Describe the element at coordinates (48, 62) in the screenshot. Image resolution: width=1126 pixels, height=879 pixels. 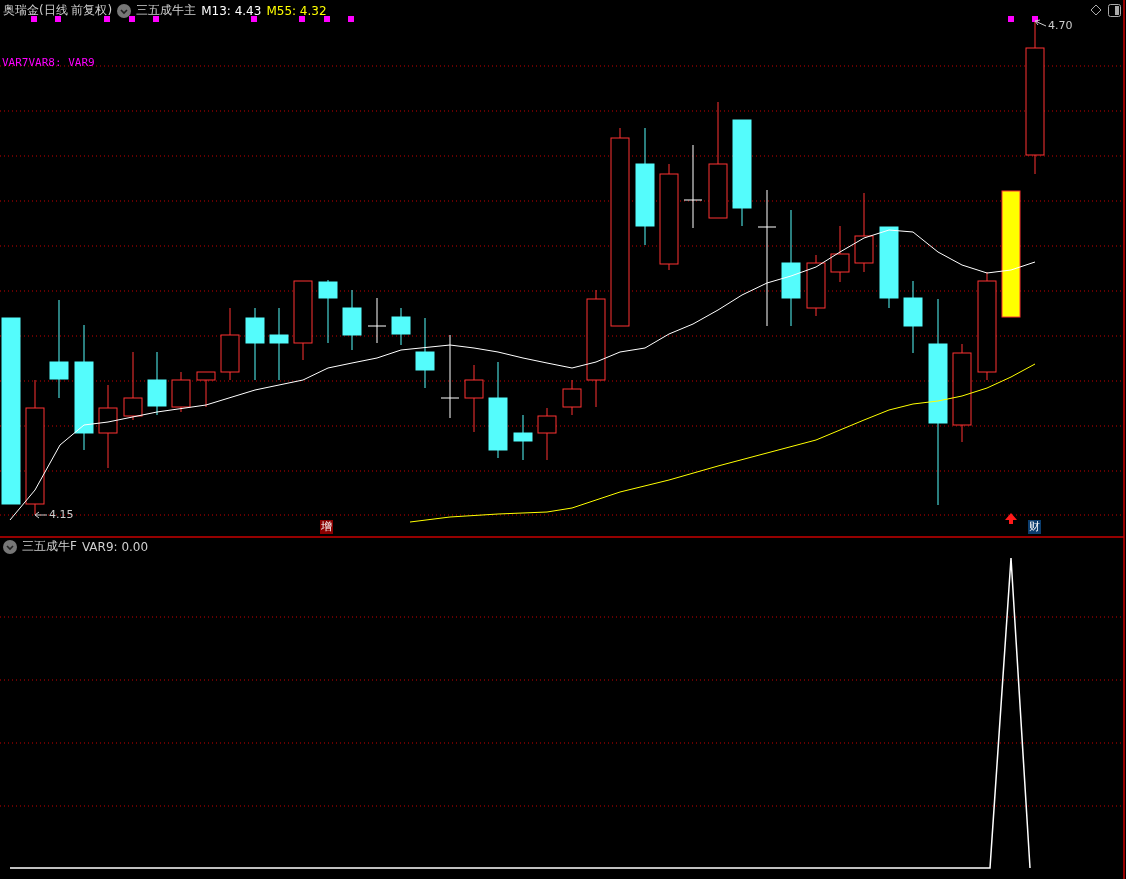
I see `var-label: VAR7VAR8: VAR9` at that location.